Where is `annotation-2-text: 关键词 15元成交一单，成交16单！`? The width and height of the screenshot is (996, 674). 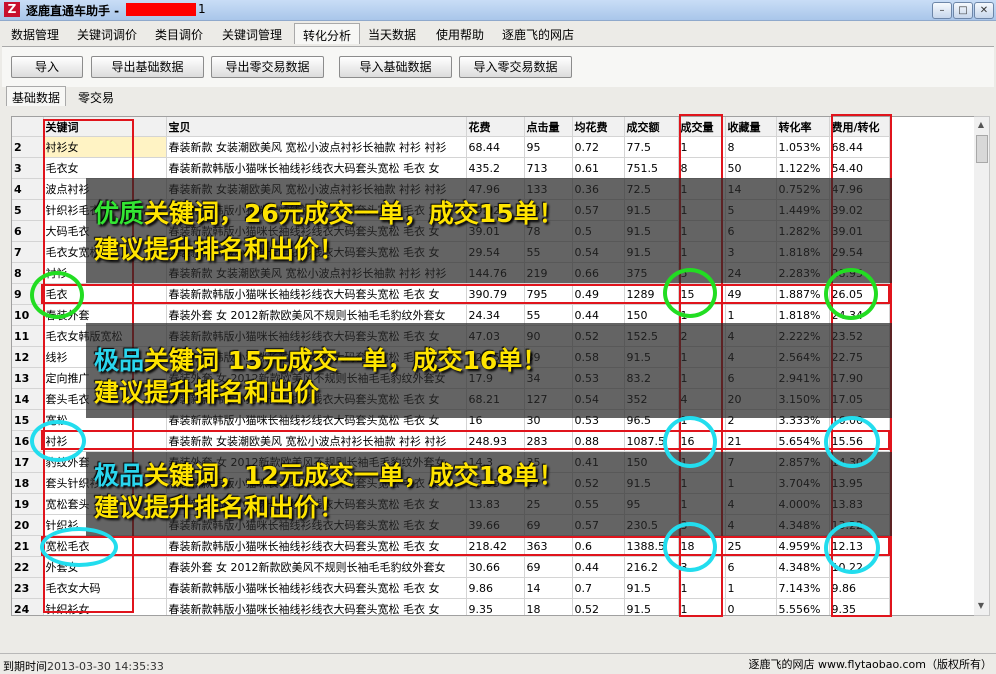
annotation-2-text: 关键词 15元成交一单，成交16单！ is located at coordinates (346, 360).